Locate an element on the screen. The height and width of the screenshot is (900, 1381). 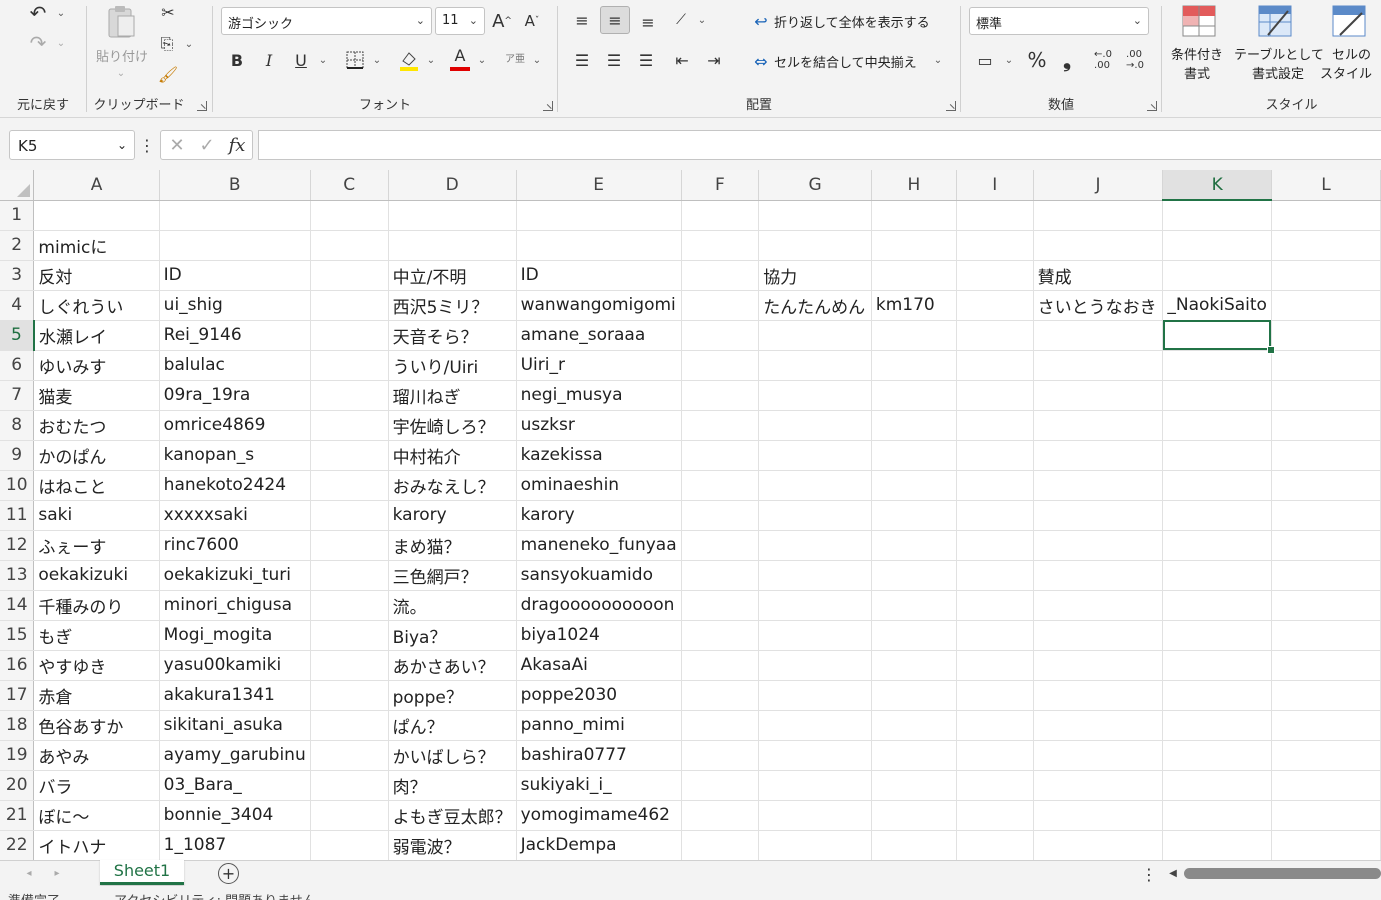
cell-l12 is located at coordinates (1326, 545).